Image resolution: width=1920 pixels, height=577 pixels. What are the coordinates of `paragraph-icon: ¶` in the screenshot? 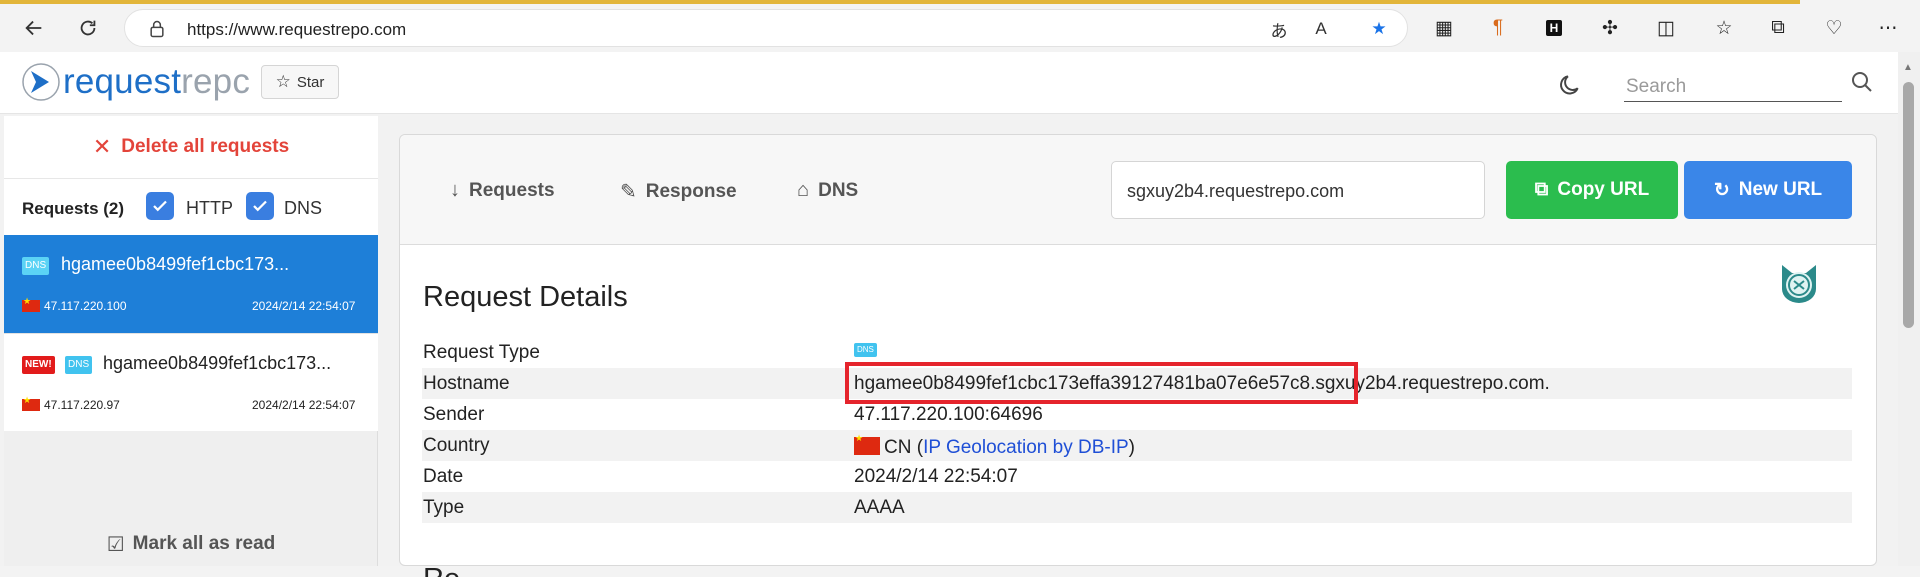 It's located at (1498, 28).